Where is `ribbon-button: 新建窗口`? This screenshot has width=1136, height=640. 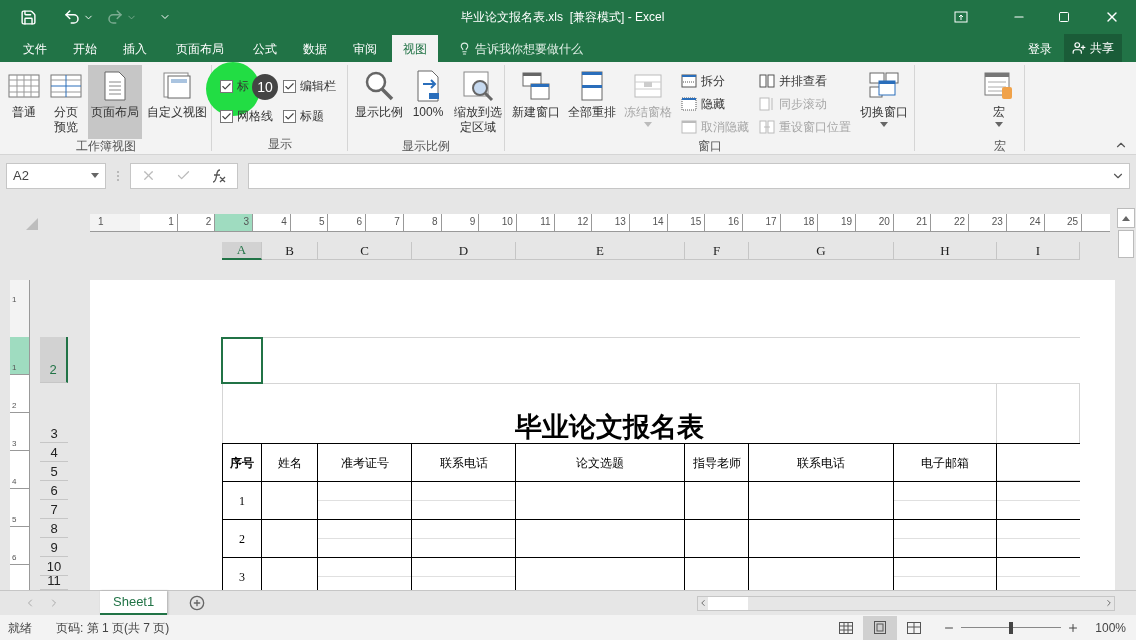 ribbon-button: 新建窗口 is located at coordinates (536, 102).